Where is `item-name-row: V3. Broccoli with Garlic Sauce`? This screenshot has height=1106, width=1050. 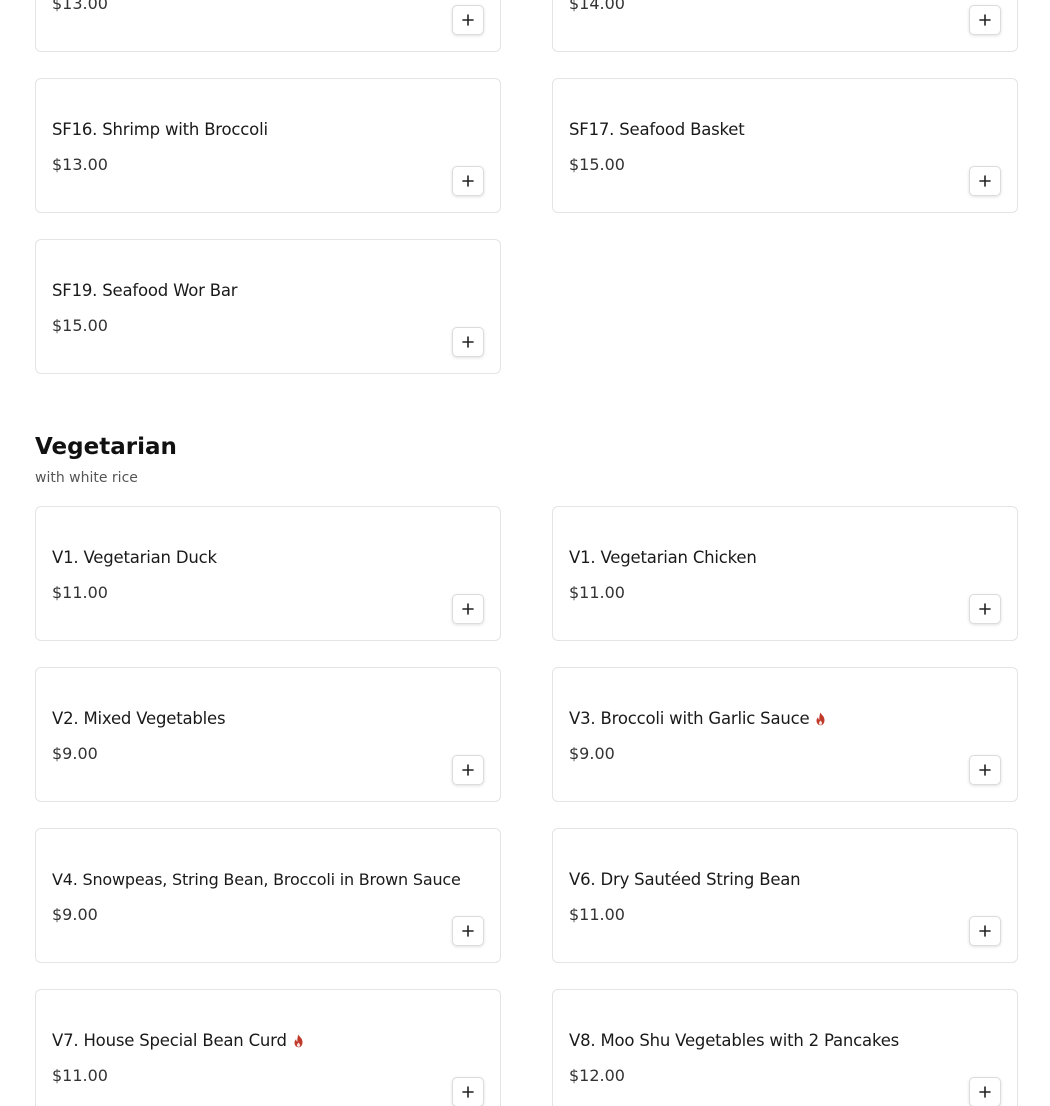 item-name-row: V3. Broccoli with Garlic Sauce is located at coordinates (698, 718).